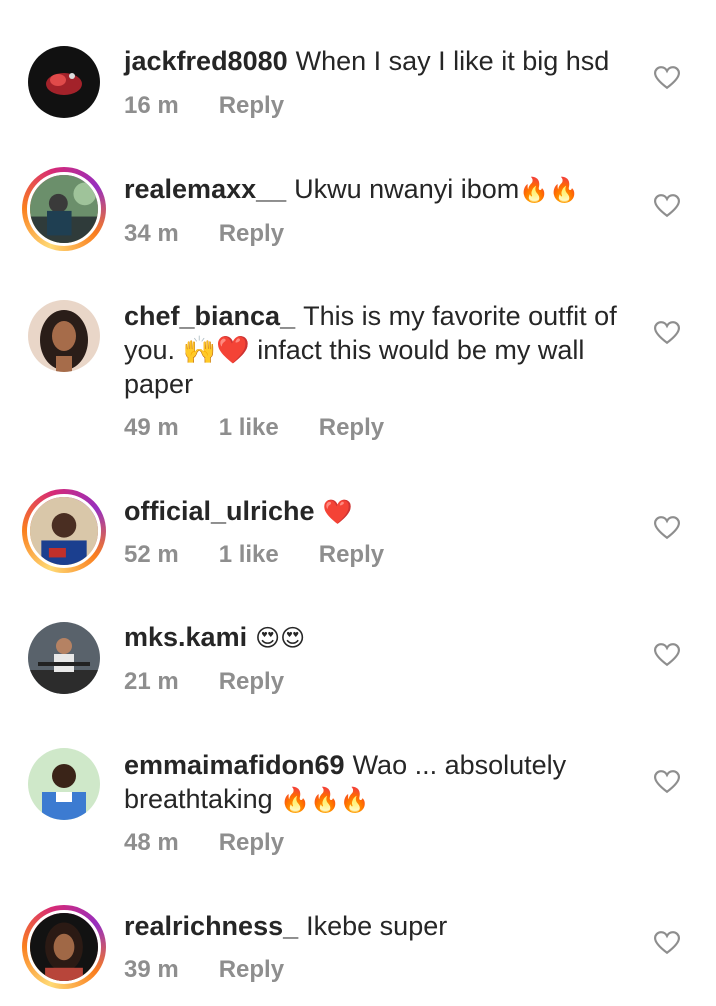  Describe the element at coordinates (367, 61) in the screenshot. I see `comment-text: jackfred8080 When I say I like it big hsd` at that location.